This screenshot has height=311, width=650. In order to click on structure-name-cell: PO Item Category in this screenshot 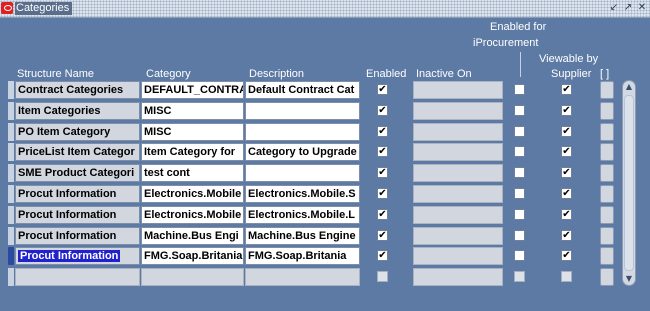, I will do `click(77, 132)`.